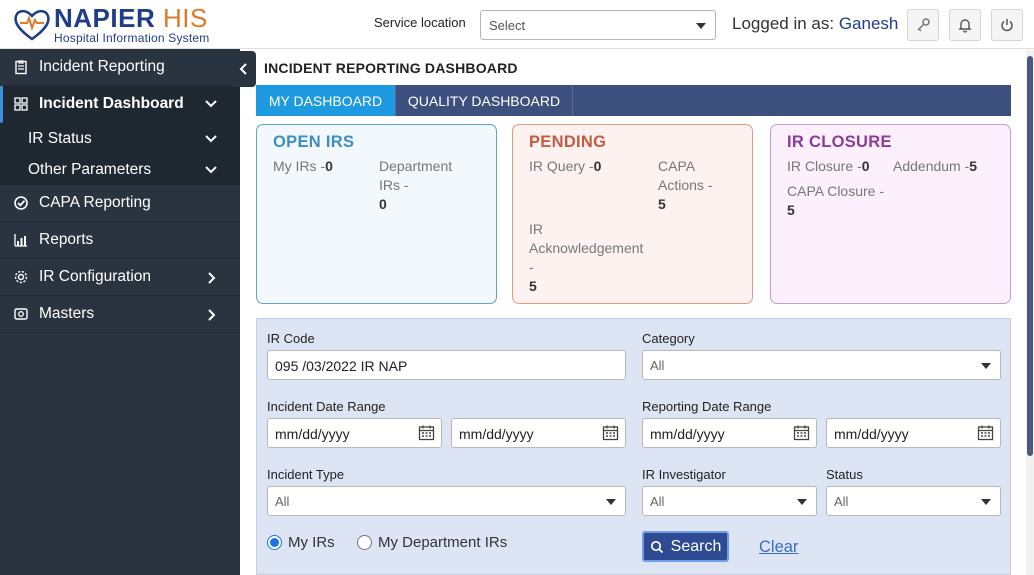  I want to click on logo-title-main: NAPIER, so click(105, 17).